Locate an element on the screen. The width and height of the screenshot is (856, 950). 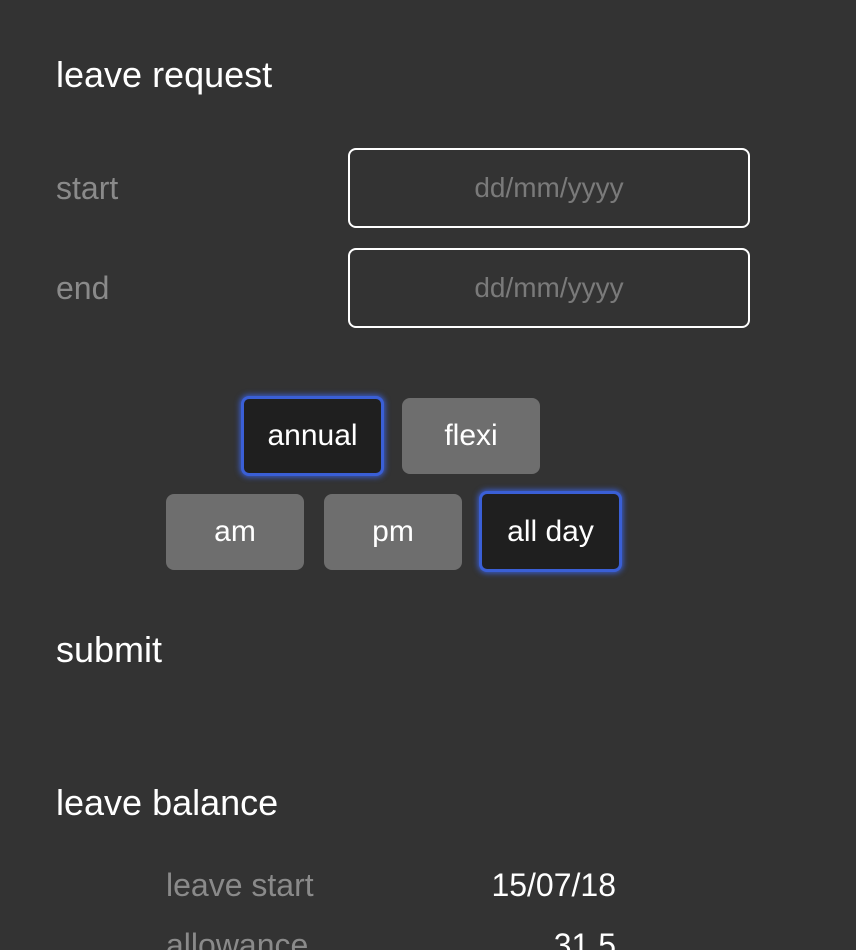
end-date-input is located at coordinates (549, 288).